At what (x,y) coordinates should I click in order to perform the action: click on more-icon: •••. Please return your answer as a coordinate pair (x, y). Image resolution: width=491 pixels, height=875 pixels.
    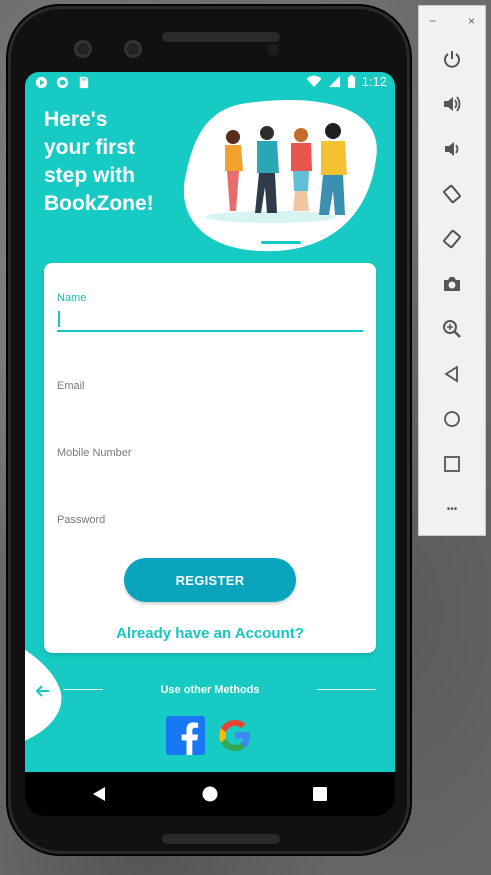
    Looking at the image, I should click on (452, 509).